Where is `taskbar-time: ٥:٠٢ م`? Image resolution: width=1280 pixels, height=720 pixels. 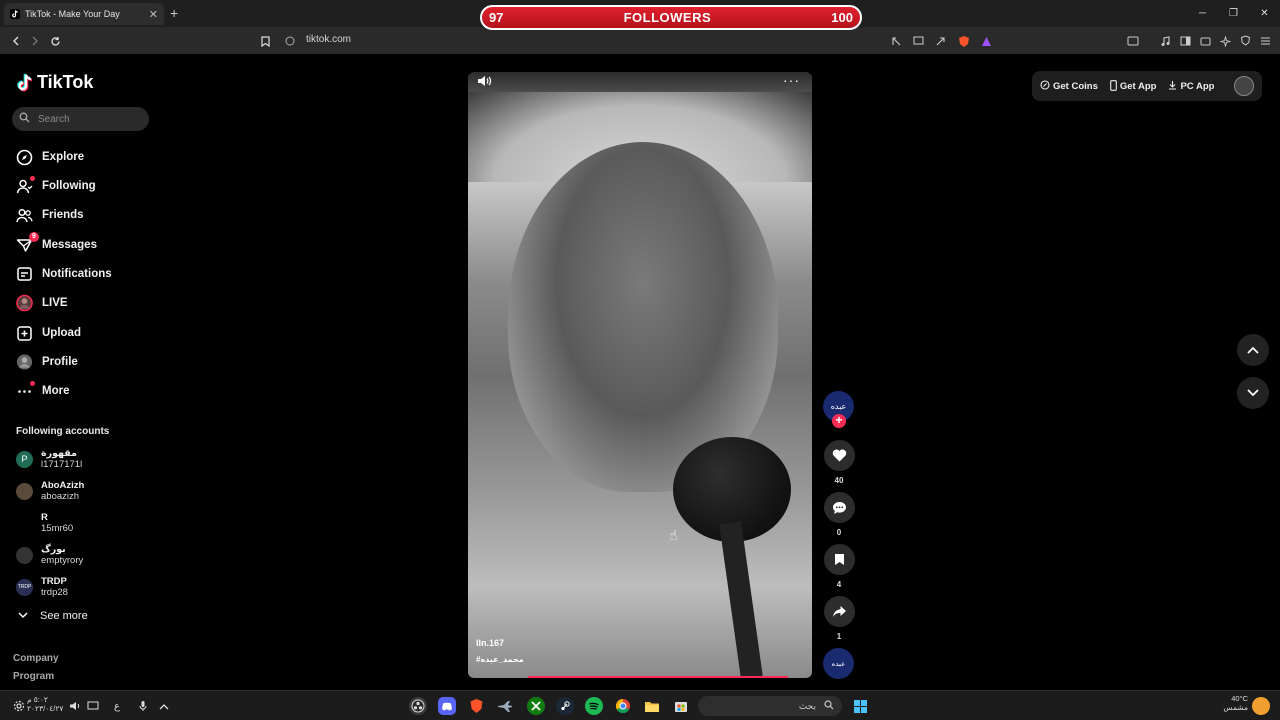 taskbar-time: ٥:٠٢ م is located at coordinates (37, 699).